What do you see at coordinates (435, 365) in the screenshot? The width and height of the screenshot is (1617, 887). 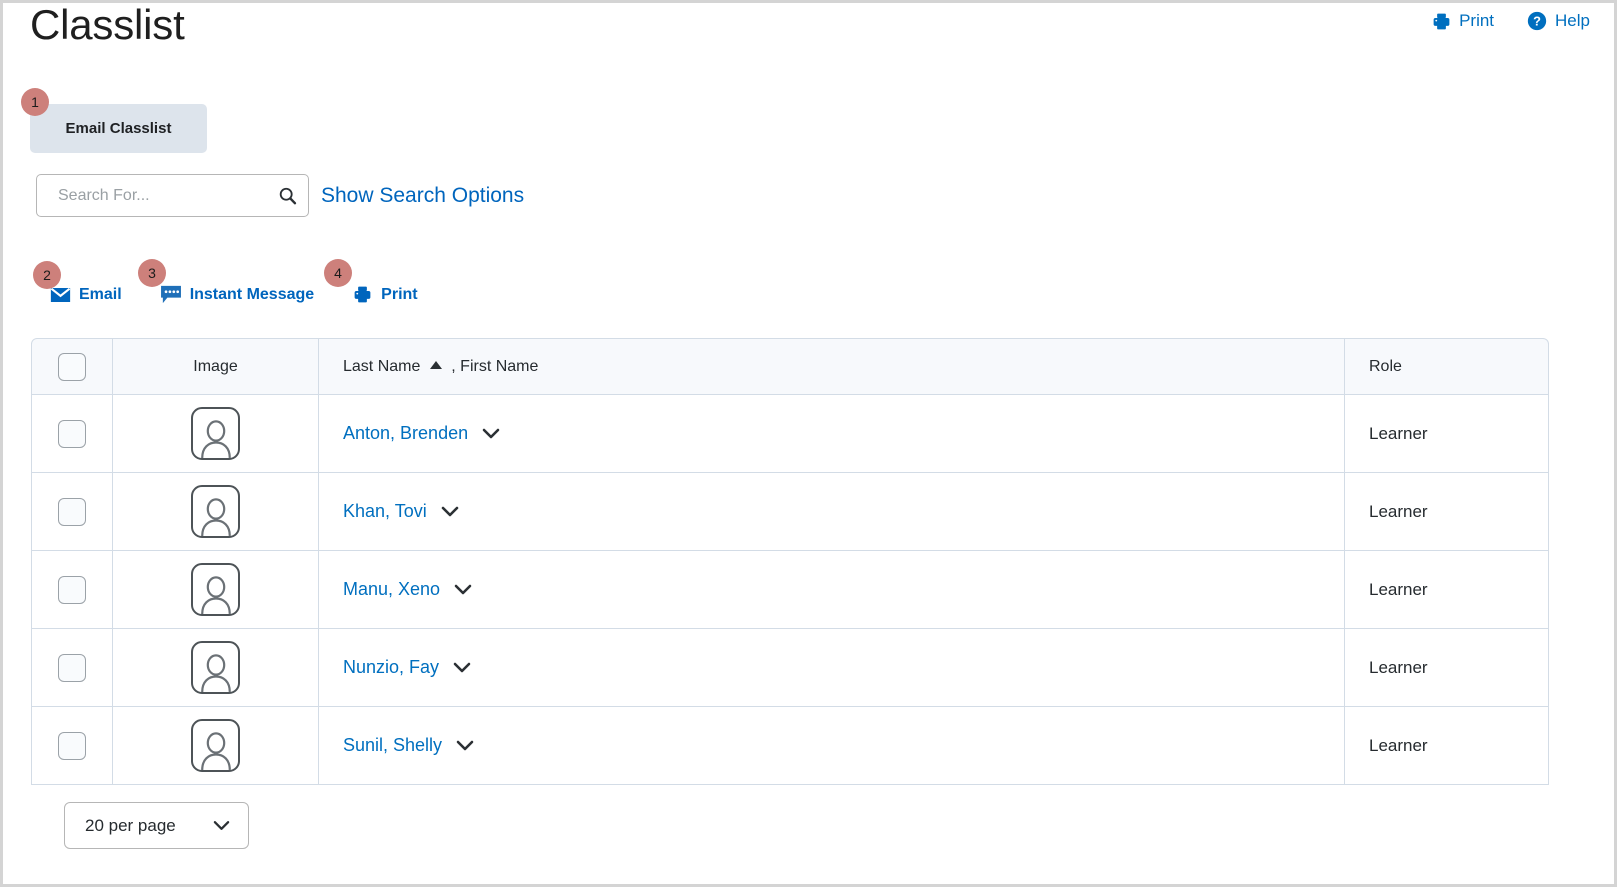 I see `sort-ascending-icon` at bounding box center [435, 365].